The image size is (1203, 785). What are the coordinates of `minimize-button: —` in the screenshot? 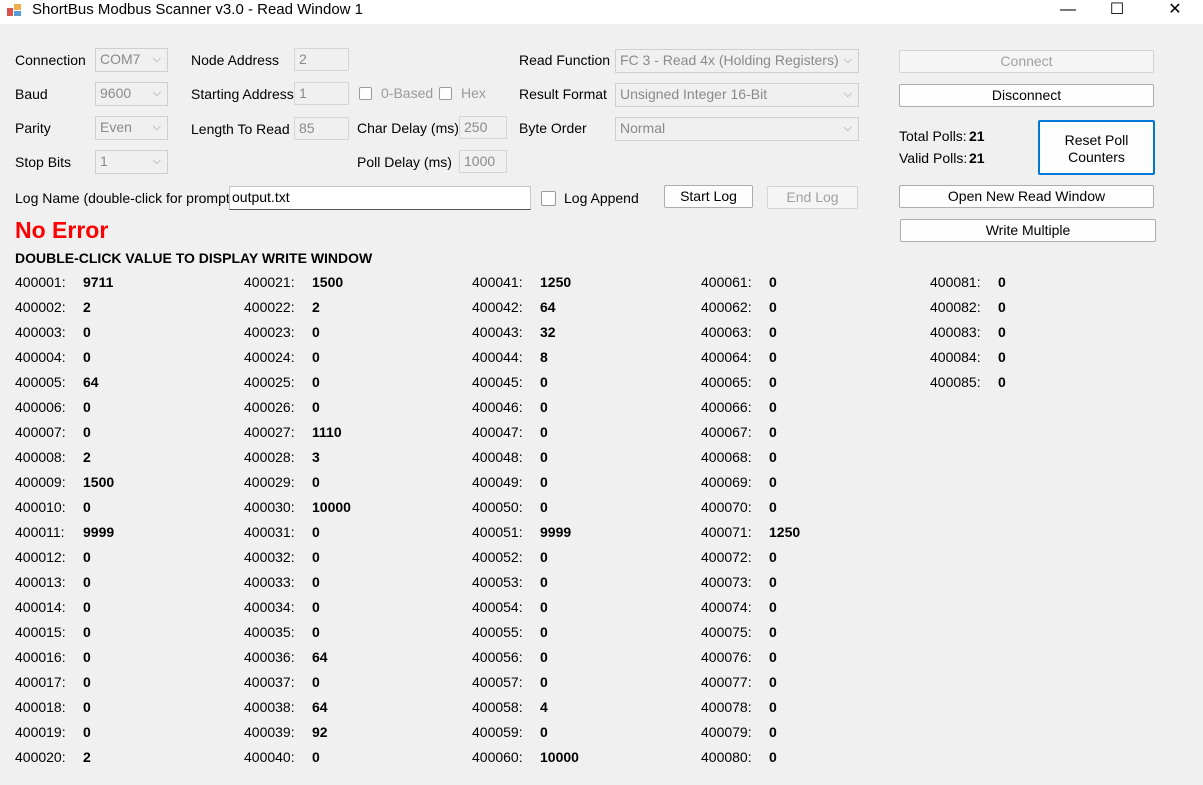 It's located at (1068, 12).